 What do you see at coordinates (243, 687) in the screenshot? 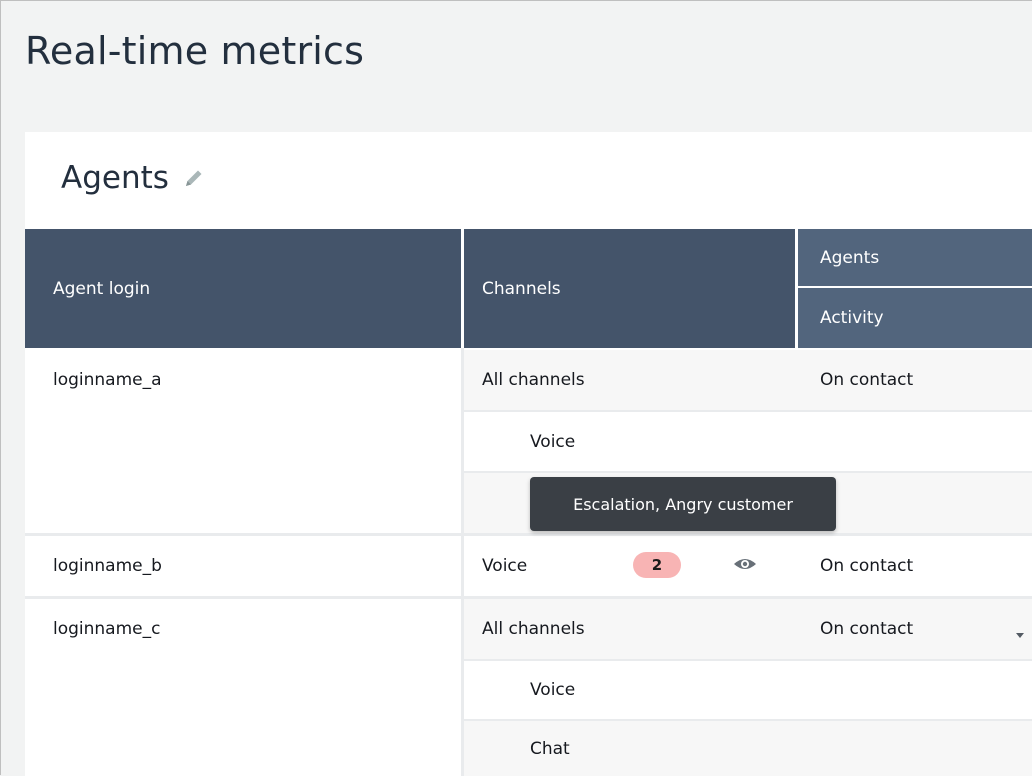
I see `agent-login-cell: loginname_c` at bounding box center [243, 687].